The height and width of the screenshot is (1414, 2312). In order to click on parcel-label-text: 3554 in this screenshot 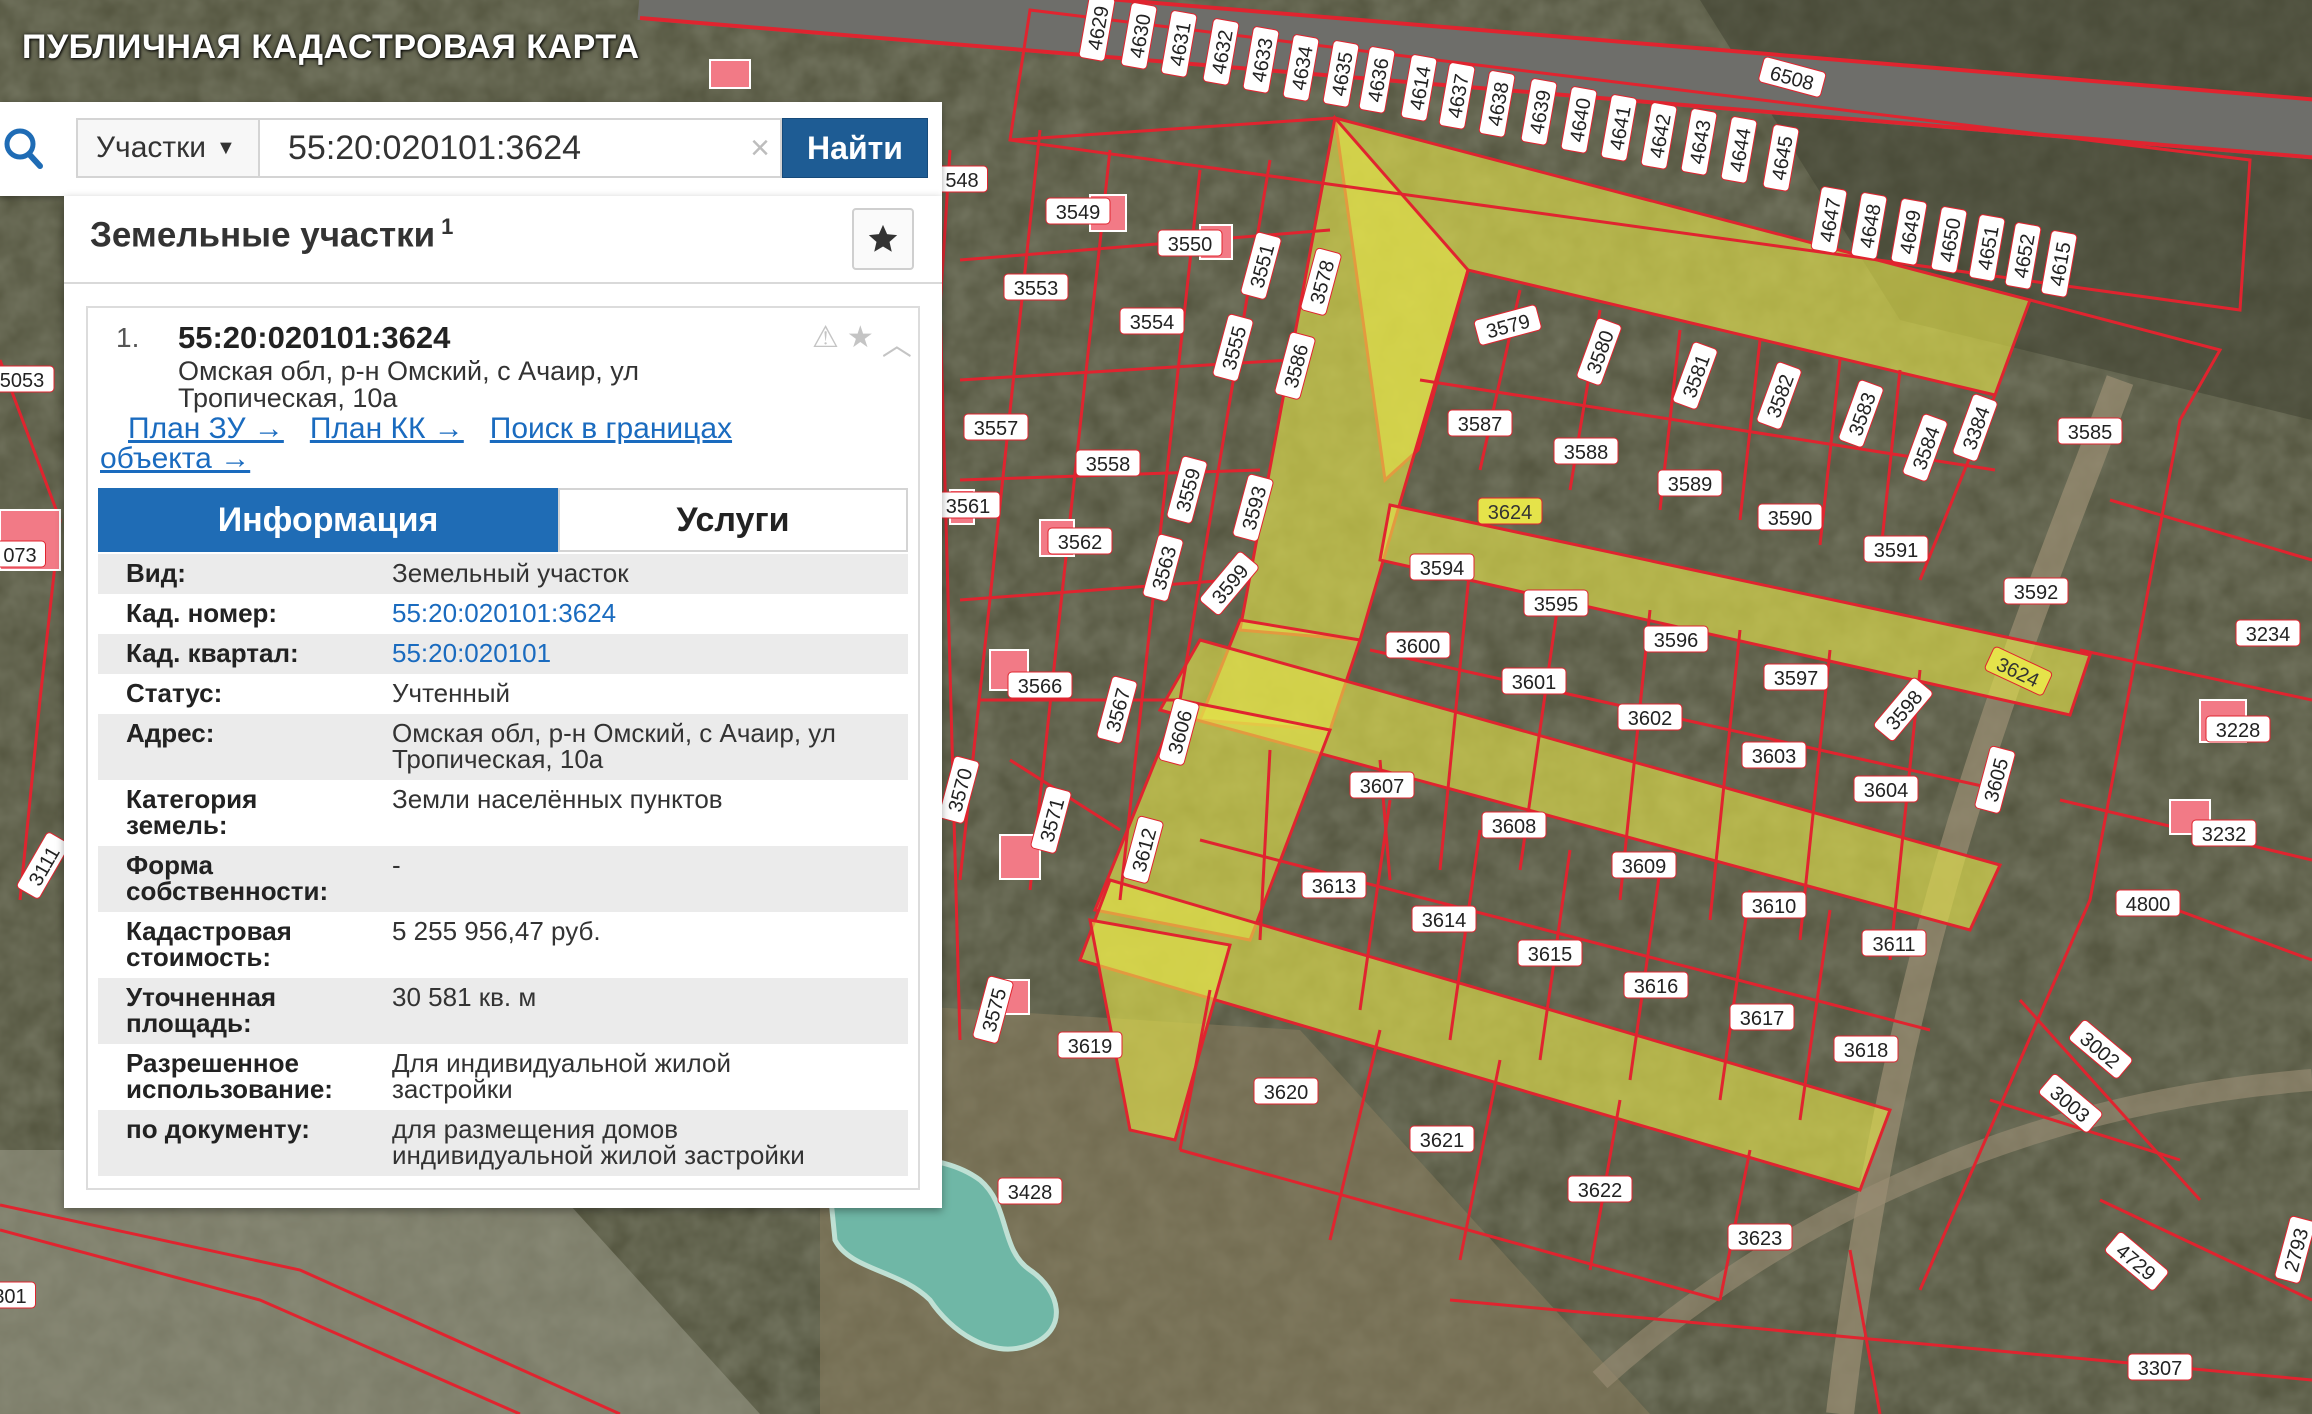, I will do `click(1152, 323)`.